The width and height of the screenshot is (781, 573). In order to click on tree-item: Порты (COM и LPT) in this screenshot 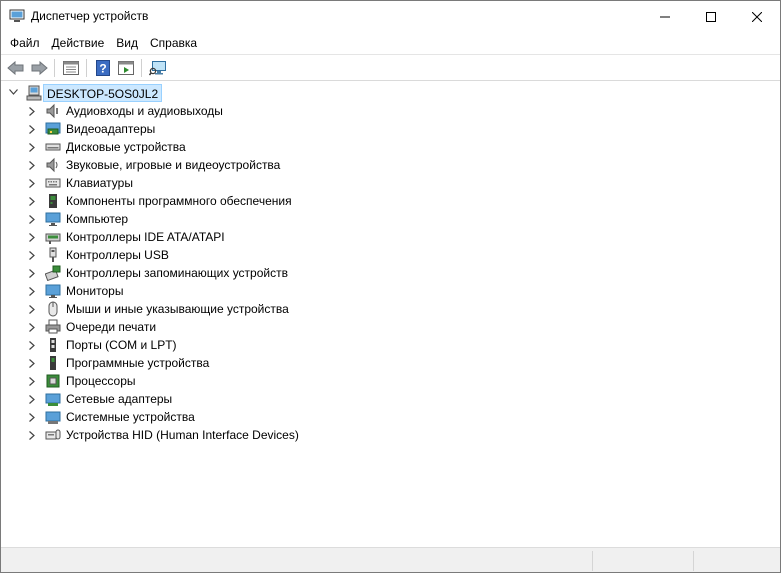, I will do `click(201, 345)`.